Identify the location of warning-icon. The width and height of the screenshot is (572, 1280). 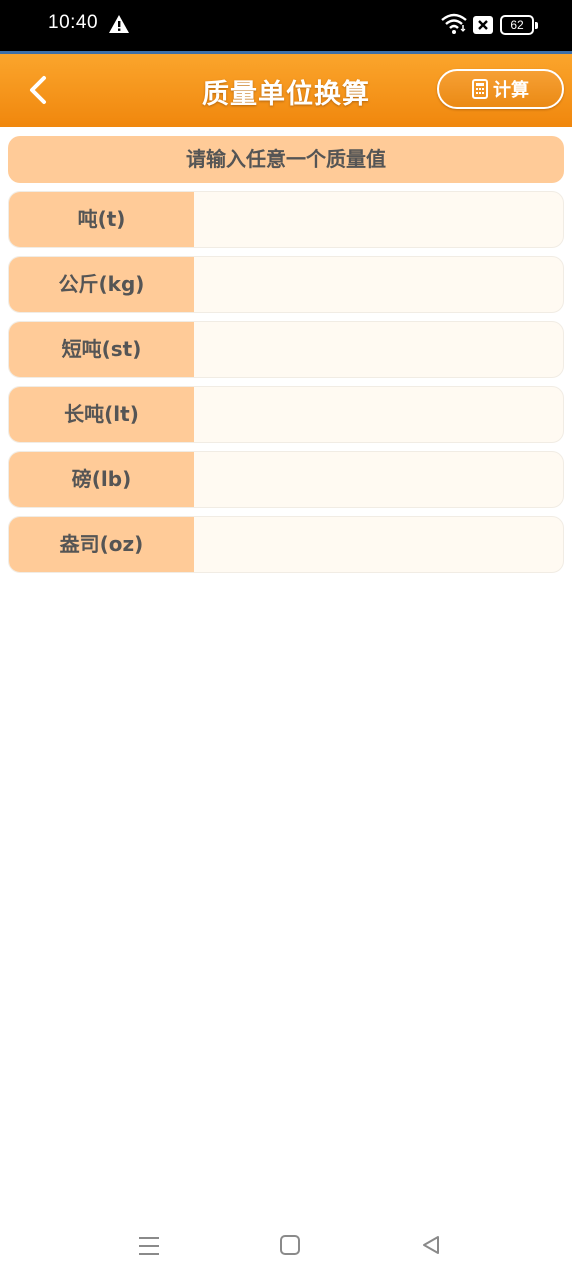
(119, 24).